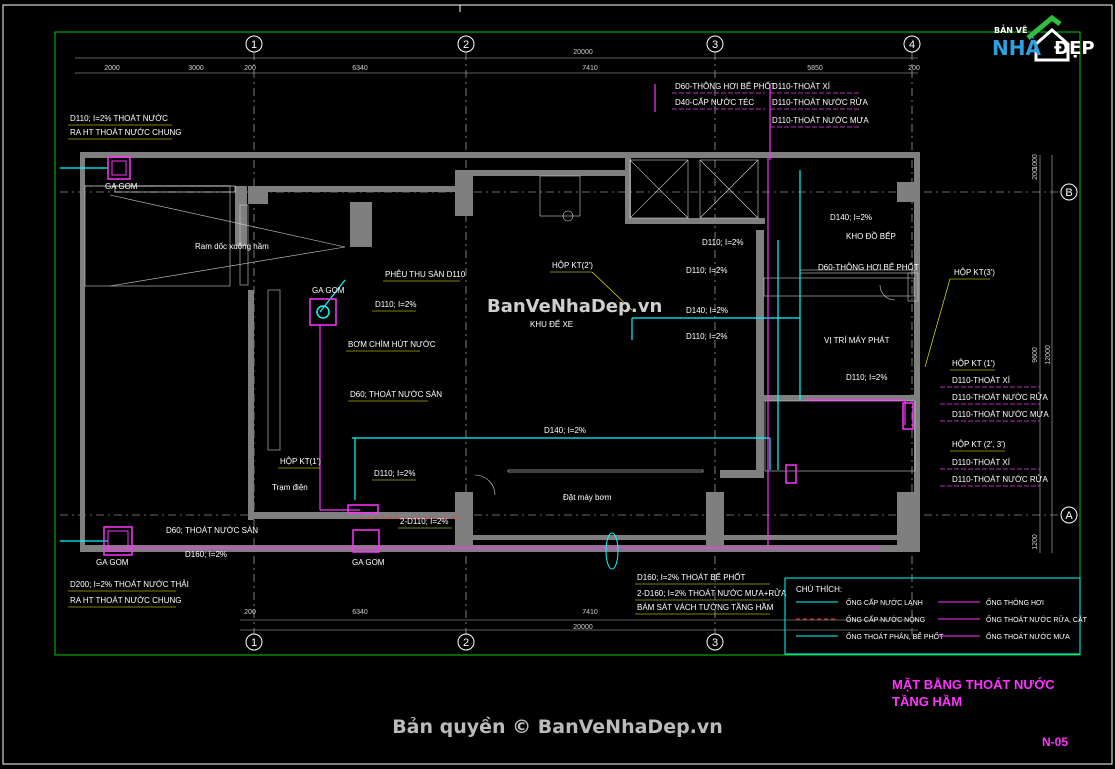  Describe the element at coordinates (551, 324) in the screenshot. I see `label-khu-de-xe: KHU ĐỂ XE` at that location.